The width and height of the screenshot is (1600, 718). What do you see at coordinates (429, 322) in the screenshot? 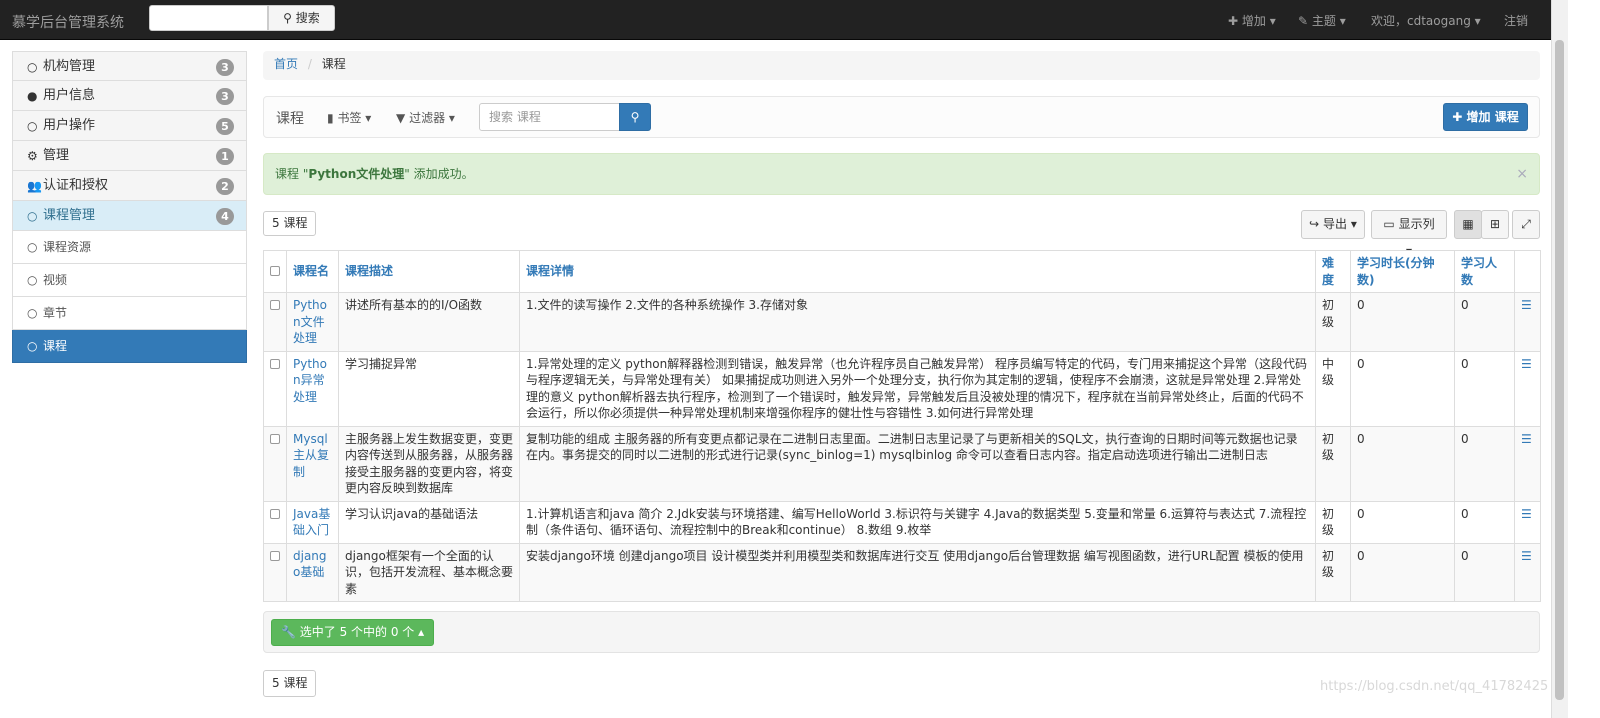
I see `cell-desc: 讲述所有基本的的I/O函数` at bounding box center [429, 322].